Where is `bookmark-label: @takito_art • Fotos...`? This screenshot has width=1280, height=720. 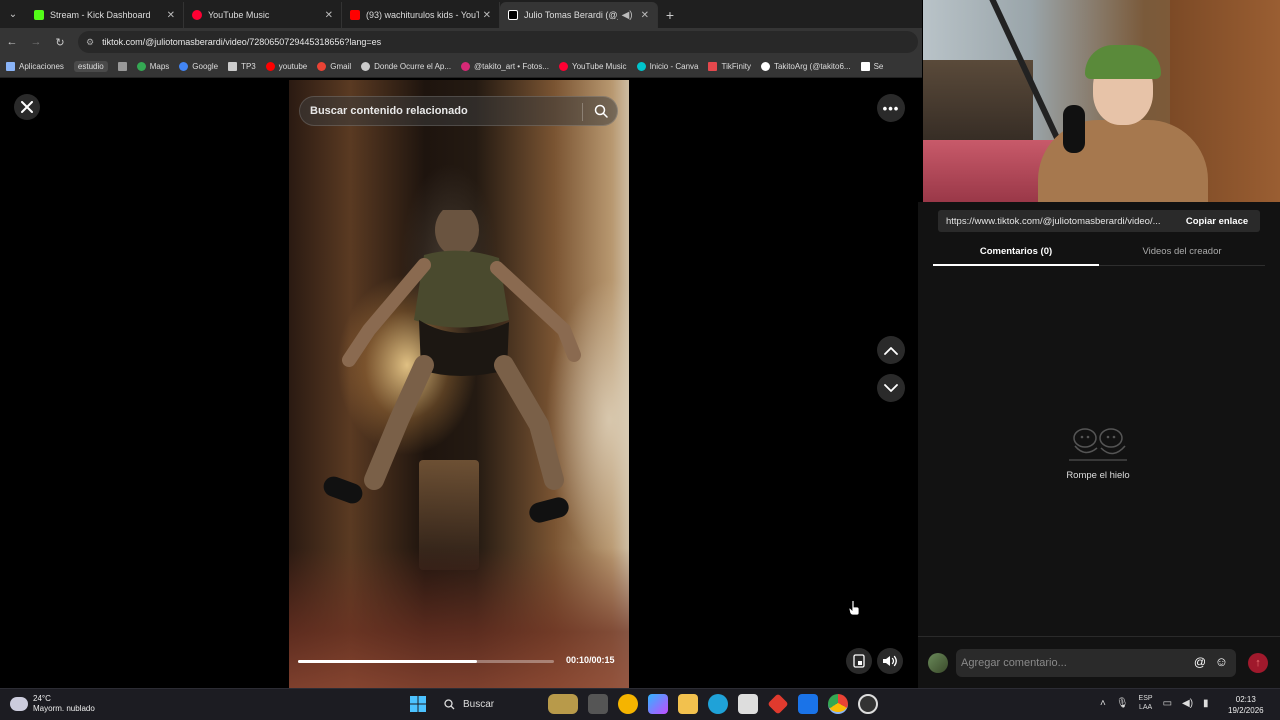 bookmark-label: @takito_art • Fotos... is located at coordinates (511, 66).